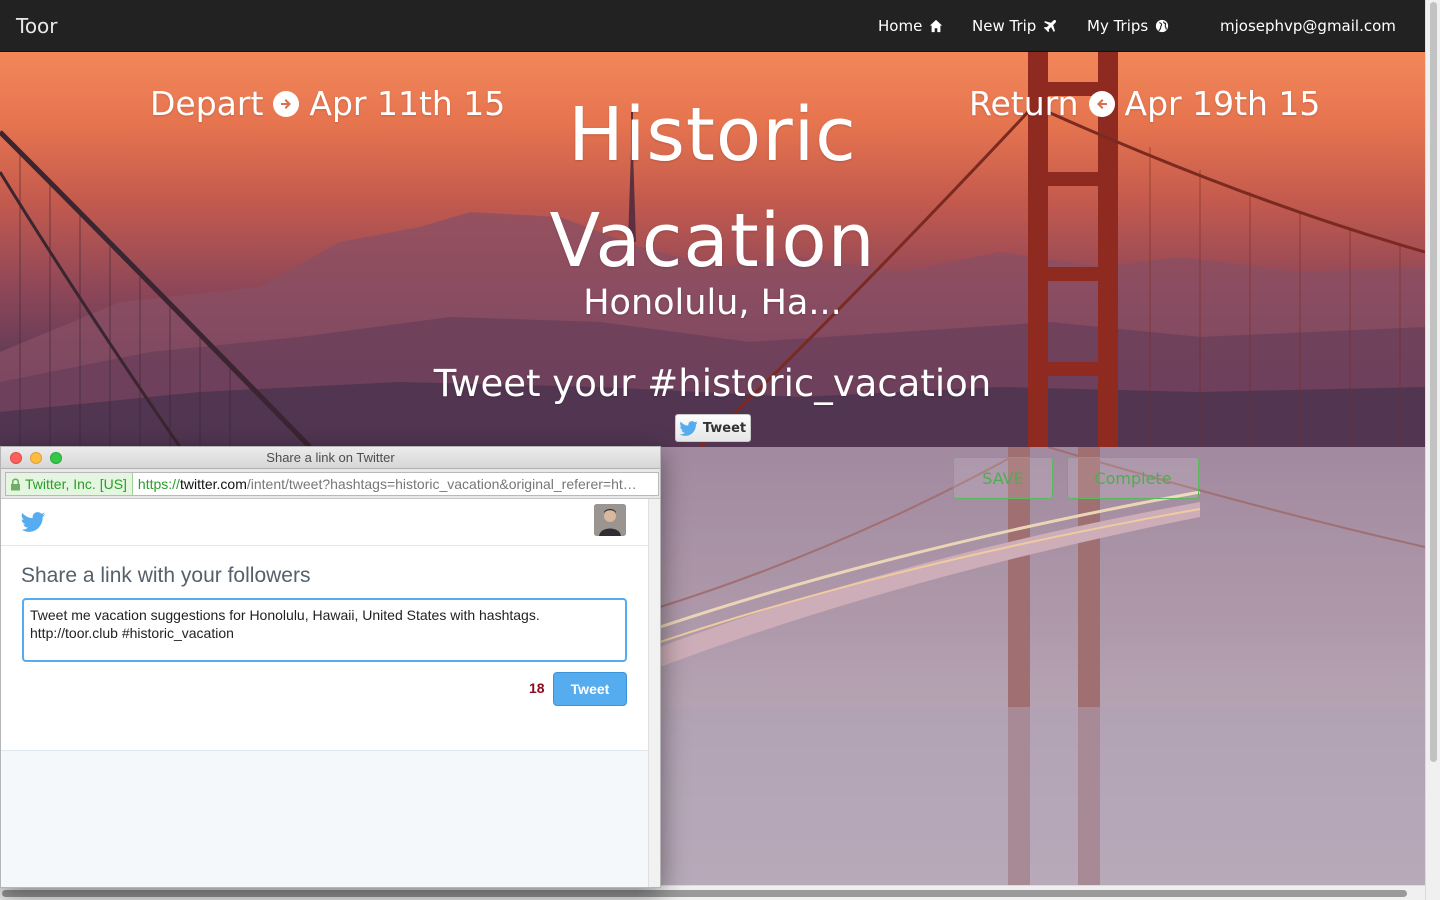  I want to click on avatar-portrait-image, so click(610, 520).